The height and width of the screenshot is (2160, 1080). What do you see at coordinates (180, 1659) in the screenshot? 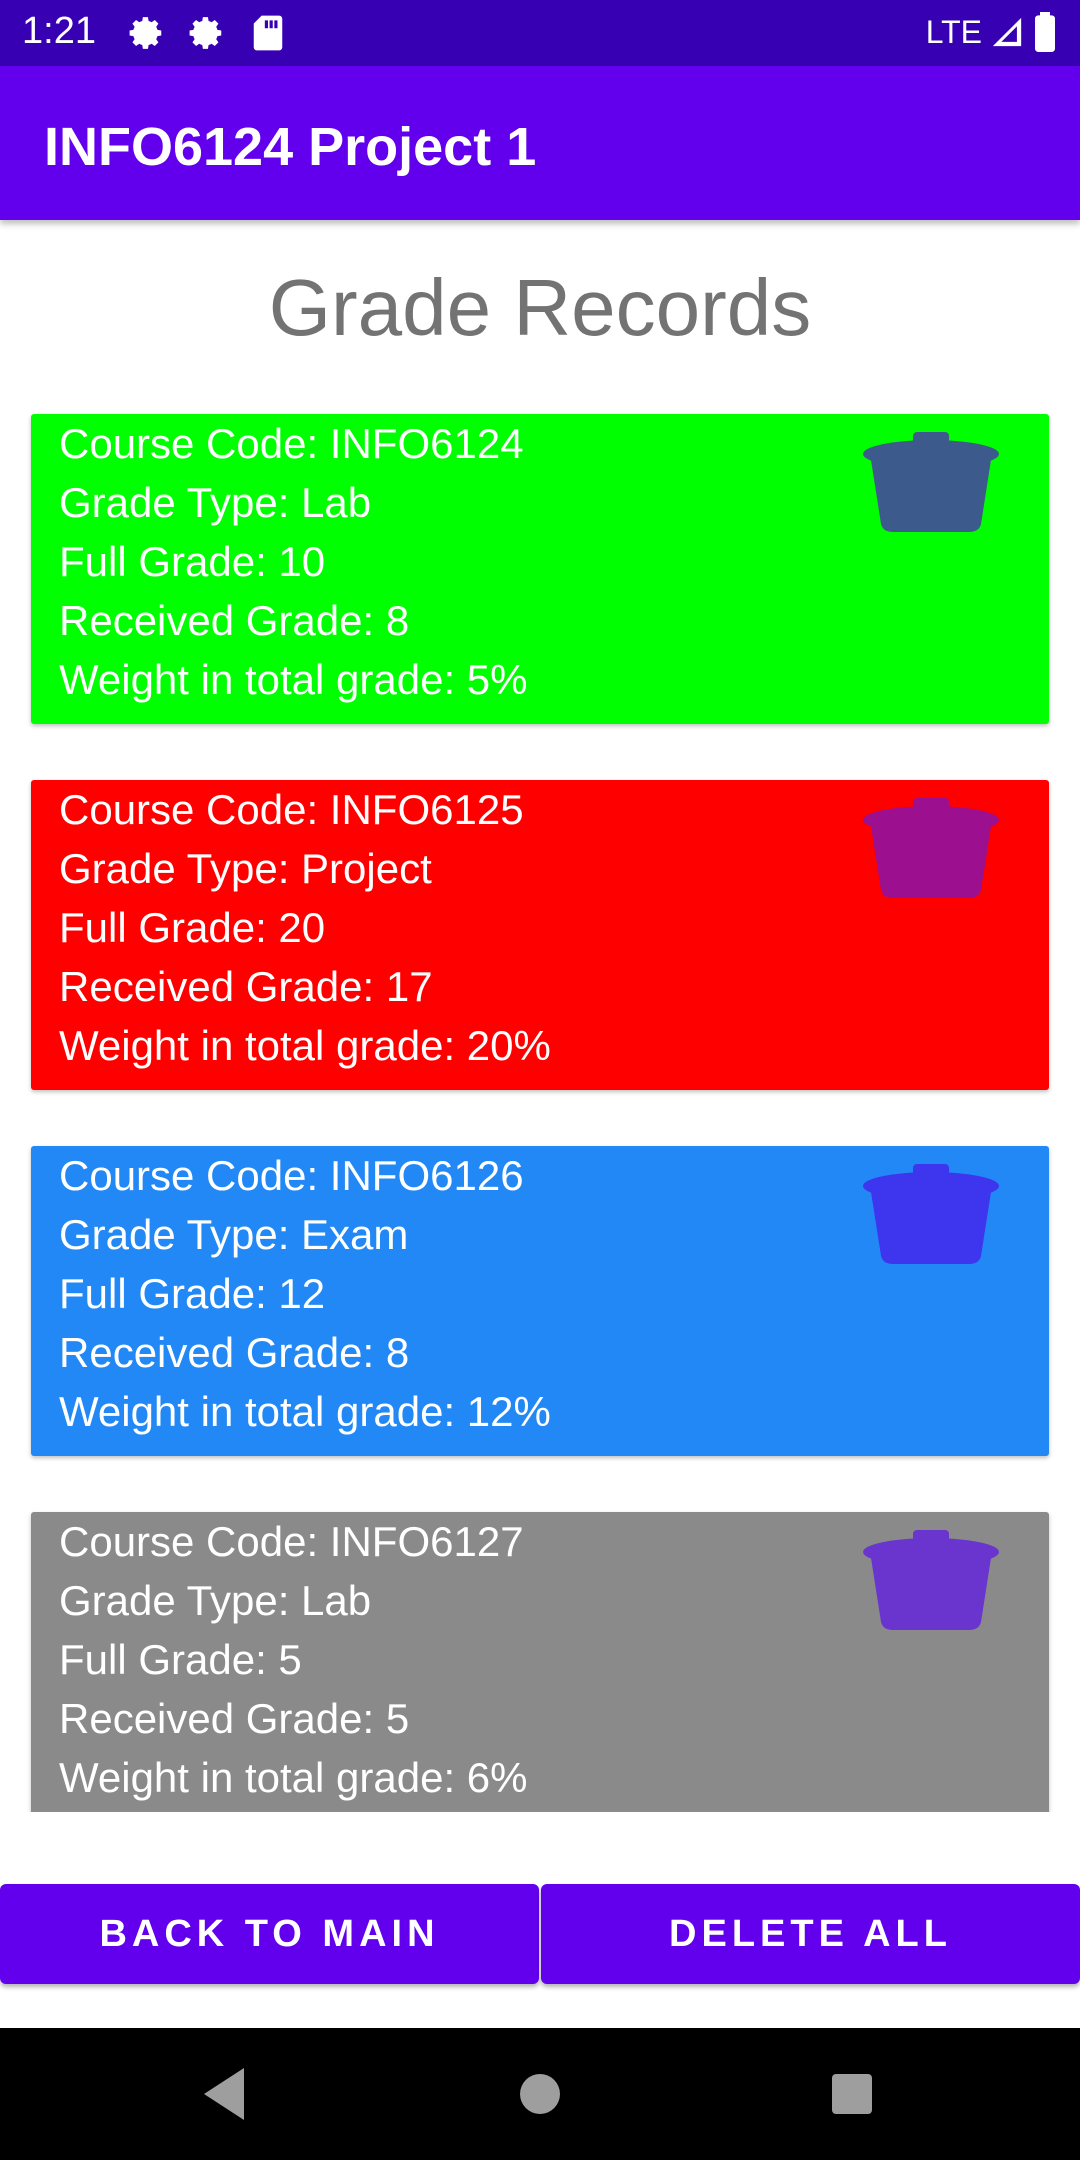
I see `record-full-grade: Full Grade: 5` at bounding box center [180, 1659].